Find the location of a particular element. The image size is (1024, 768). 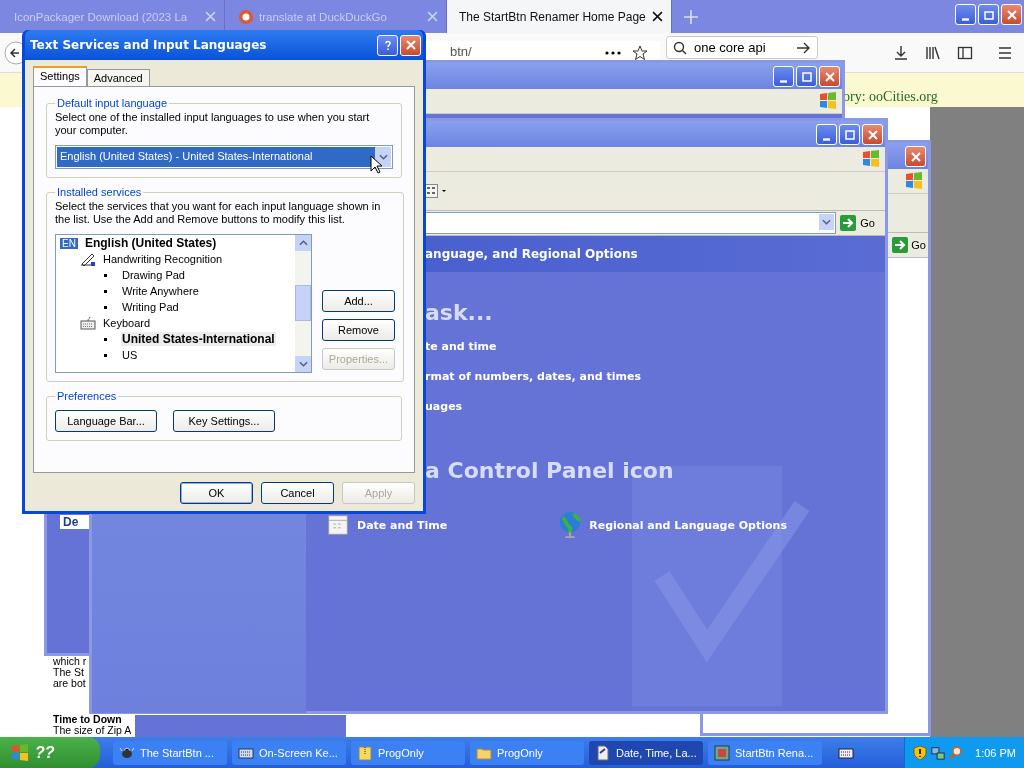

page-heading: Time to Down is located at coordinates (87, 719).